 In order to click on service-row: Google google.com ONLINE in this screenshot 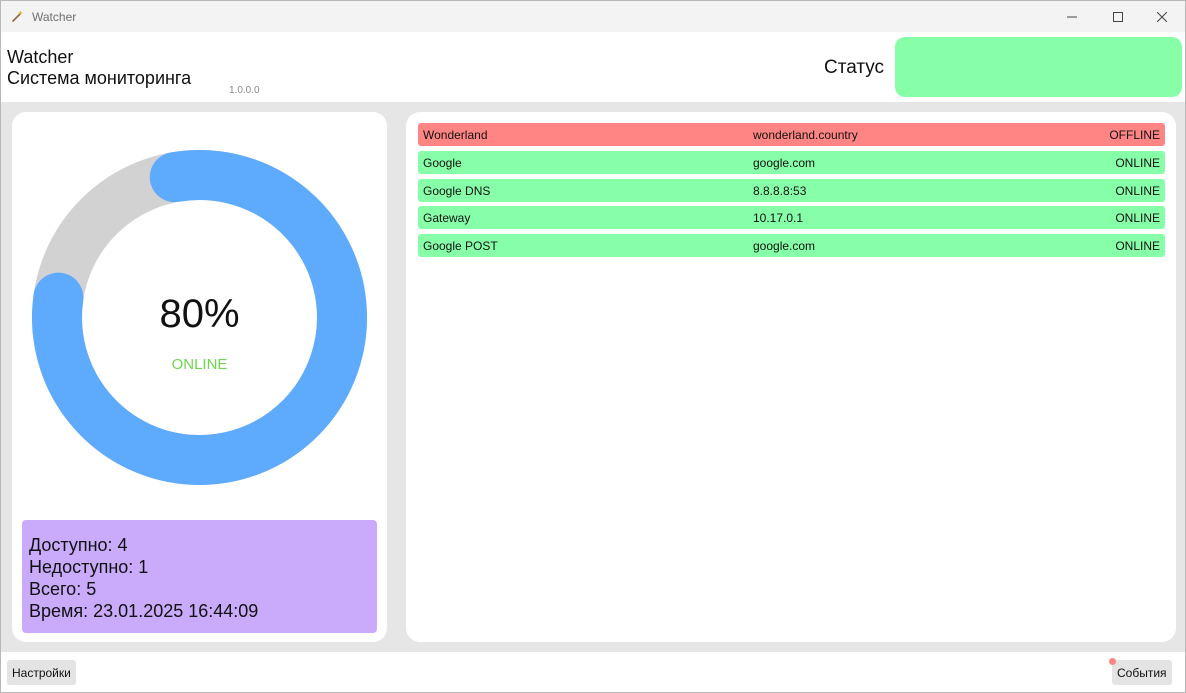, I will do `click(791, 162)`.